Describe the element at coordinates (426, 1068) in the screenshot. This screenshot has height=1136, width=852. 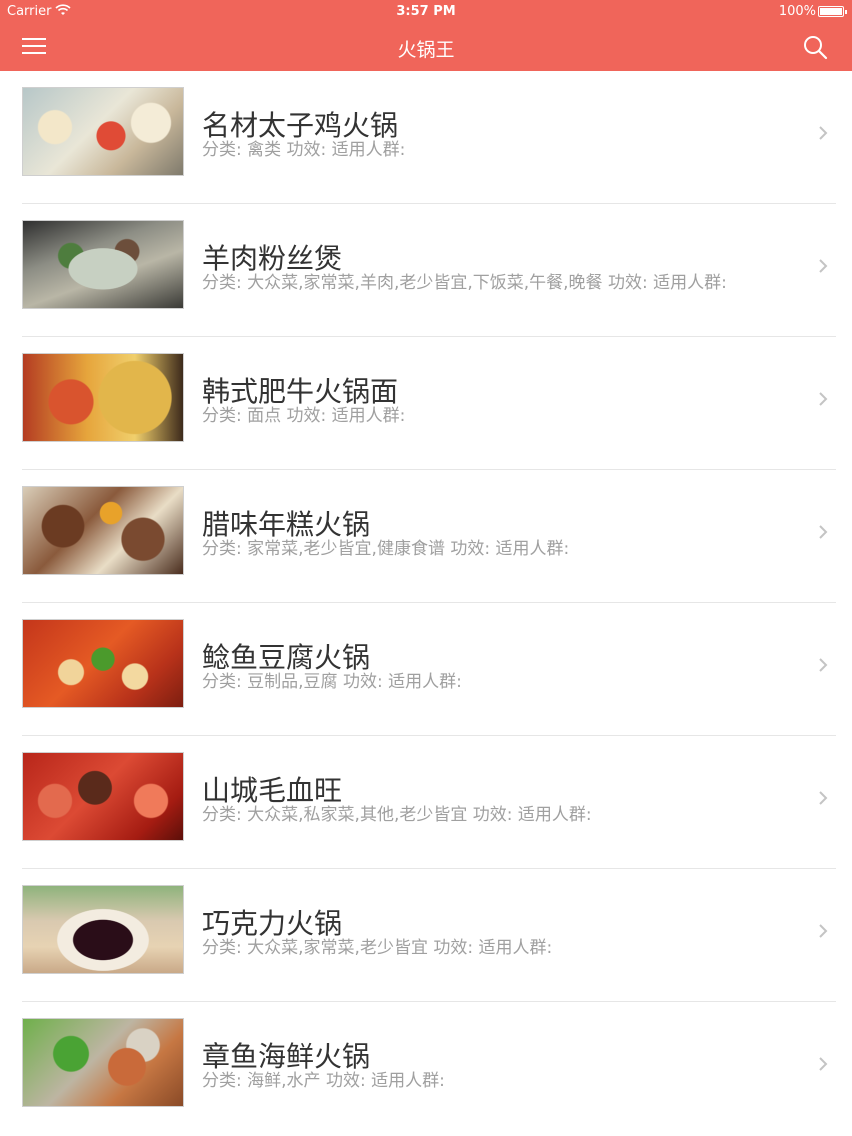
I see `list-item: 章鱼海鲜火锅 分类: 海鲜,水产 功效: 适用人群:` at that location.